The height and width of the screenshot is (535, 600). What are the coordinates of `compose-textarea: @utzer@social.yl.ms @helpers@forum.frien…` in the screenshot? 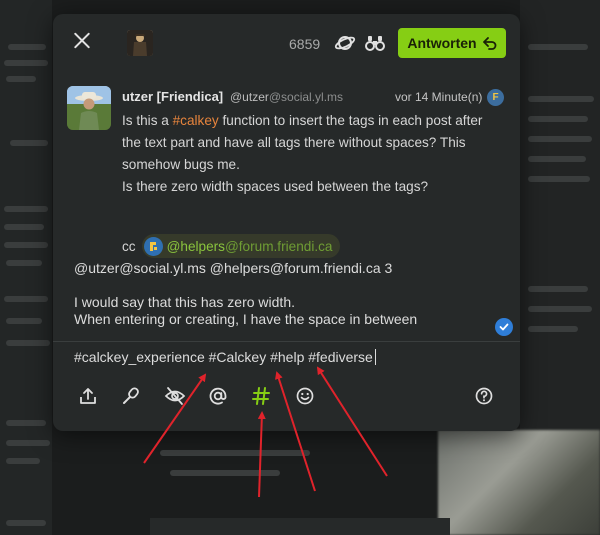 It's located at (284, 294).